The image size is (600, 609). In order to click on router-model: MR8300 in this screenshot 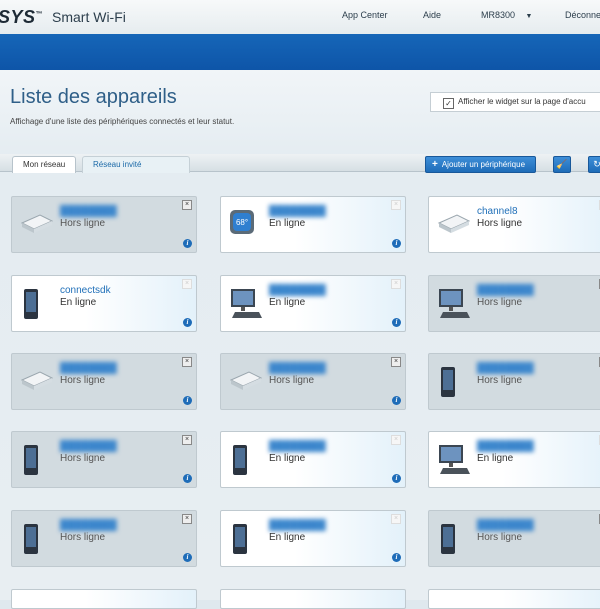, I will do `click(498, 15)`.